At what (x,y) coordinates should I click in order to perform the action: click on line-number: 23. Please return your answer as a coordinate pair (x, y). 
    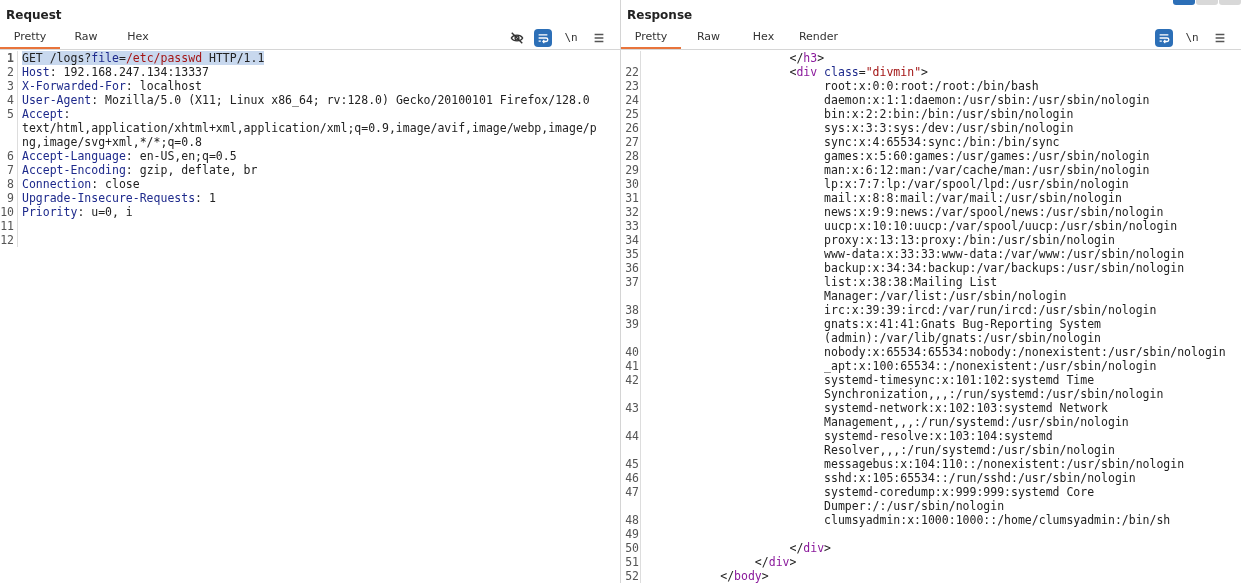
    Looking at the image, I should click on (632, 86).